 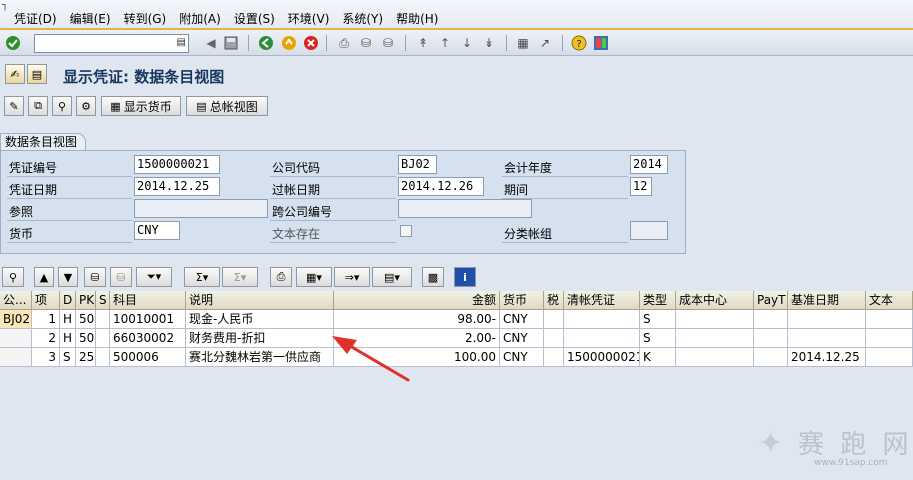 I want to click on runner-logo-icon: ✦, so click(x=771, y=443).